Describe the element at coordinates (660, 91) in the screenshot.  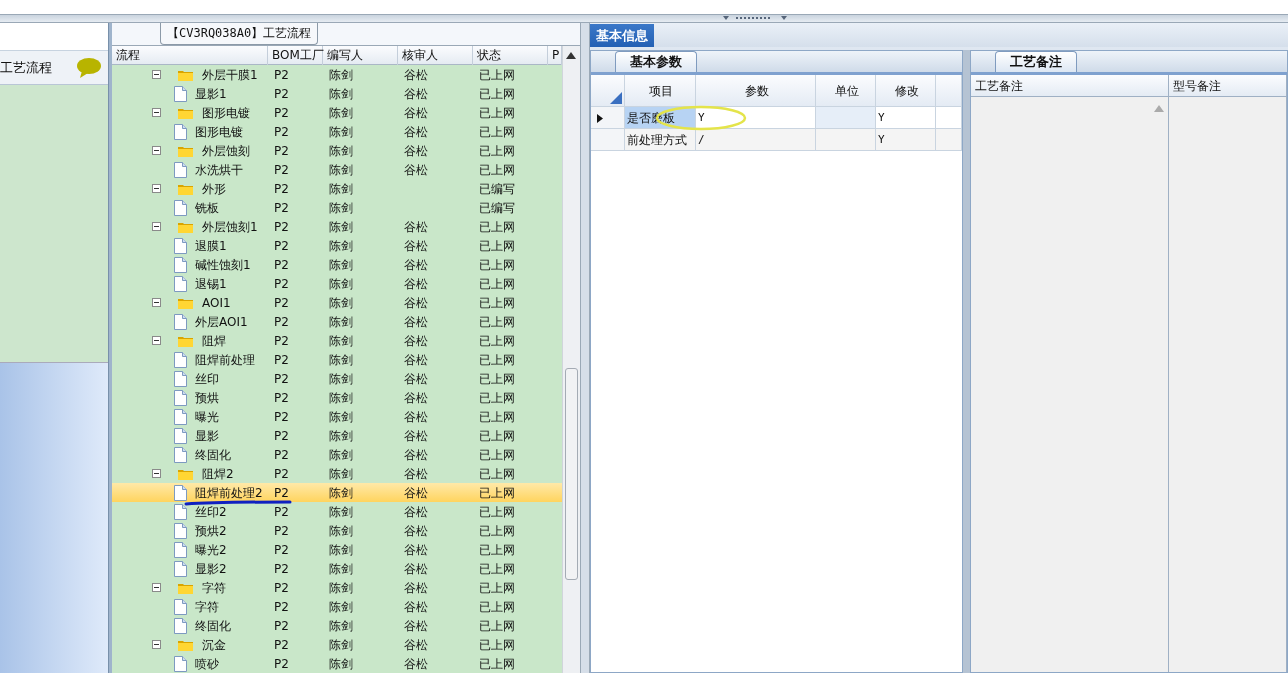
I see `column-header: 项目` at that location.